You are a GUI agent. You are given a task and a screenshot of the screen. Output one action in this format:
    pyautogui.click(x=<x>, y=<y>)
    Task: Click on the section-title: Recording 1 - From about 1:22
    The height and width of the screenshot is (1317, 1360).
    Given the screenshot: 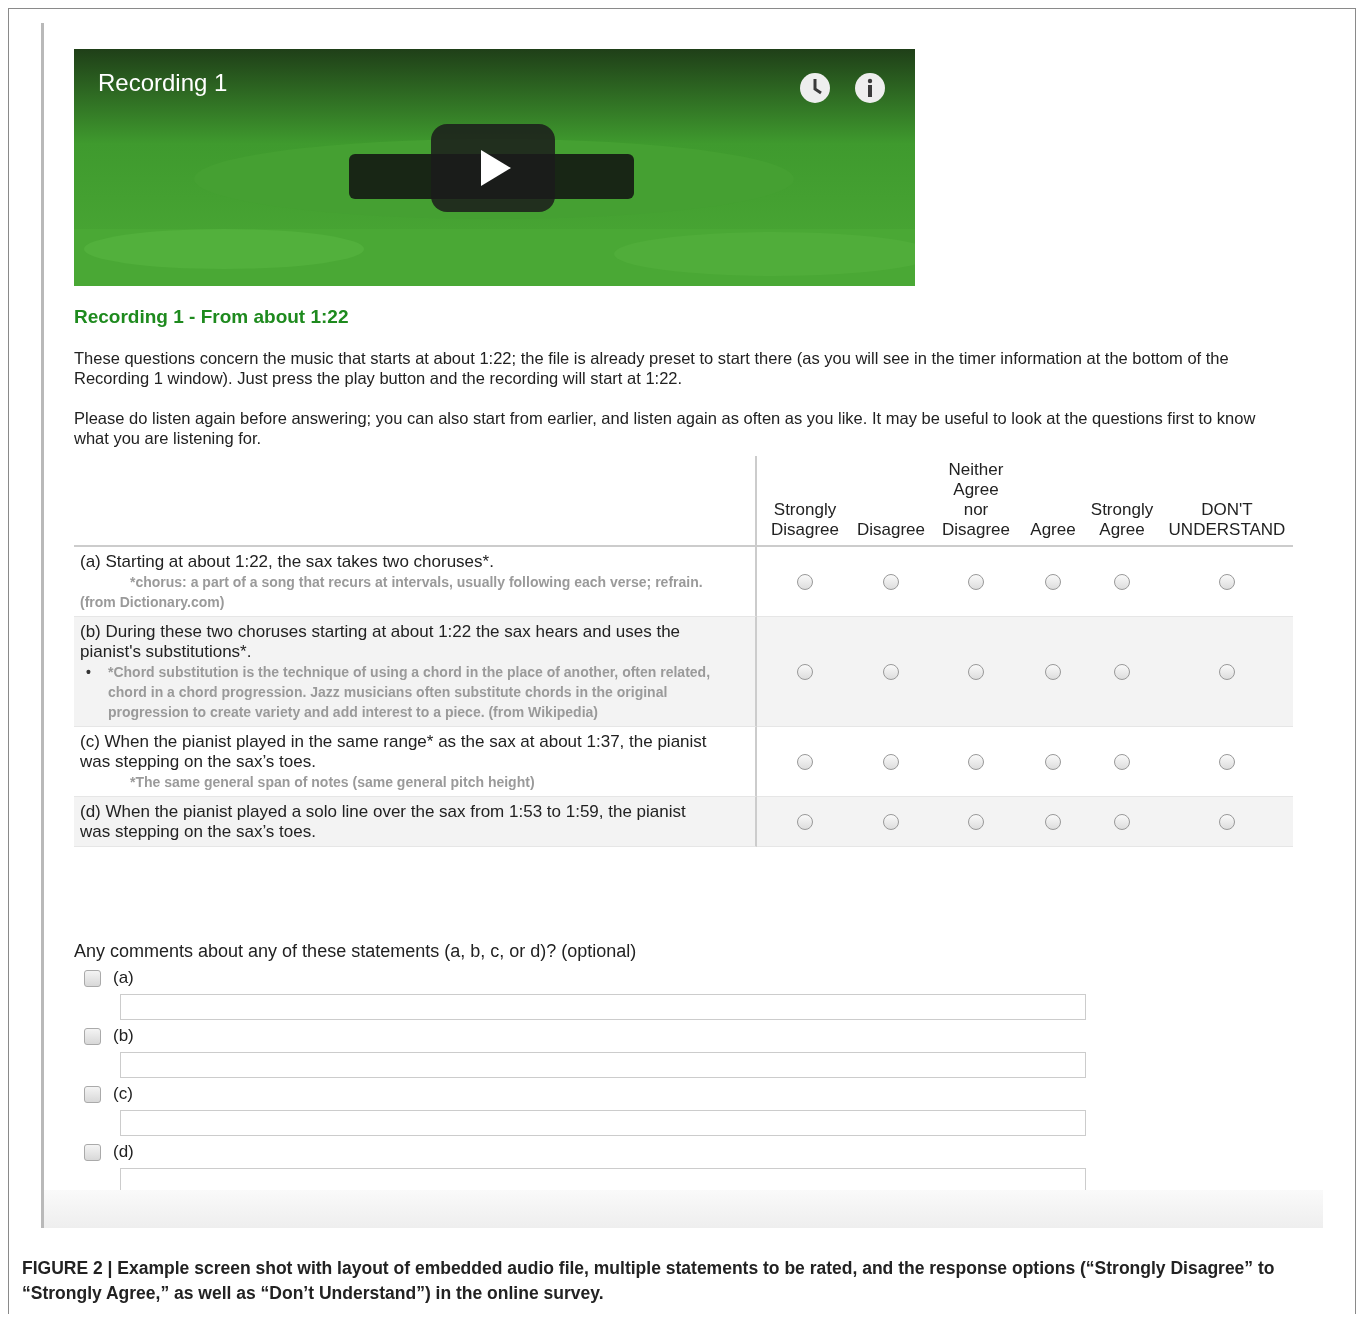 What is the action you would take?
    pyautogui.click(x=212, y=317)
    